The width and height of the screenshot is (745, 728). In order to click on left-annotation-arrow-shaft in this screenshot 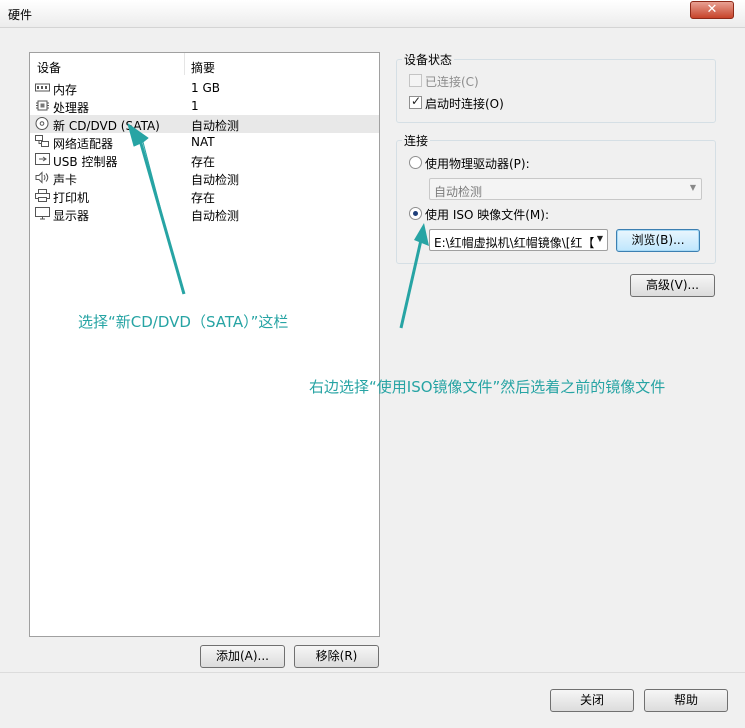, I will do `click(162, 217)`.